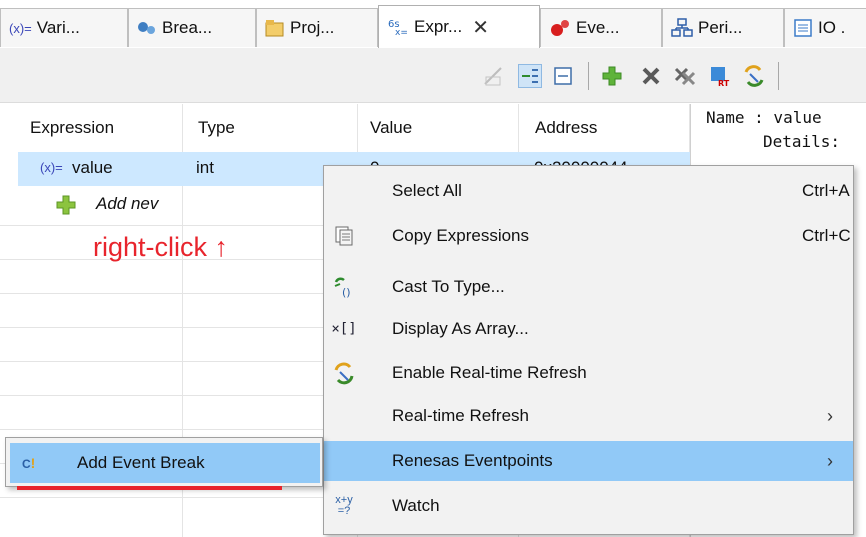 This screenshot has width=866, height=537. I want to click on menu-item-shortcut: Ctrl+A, so click(826, 190).